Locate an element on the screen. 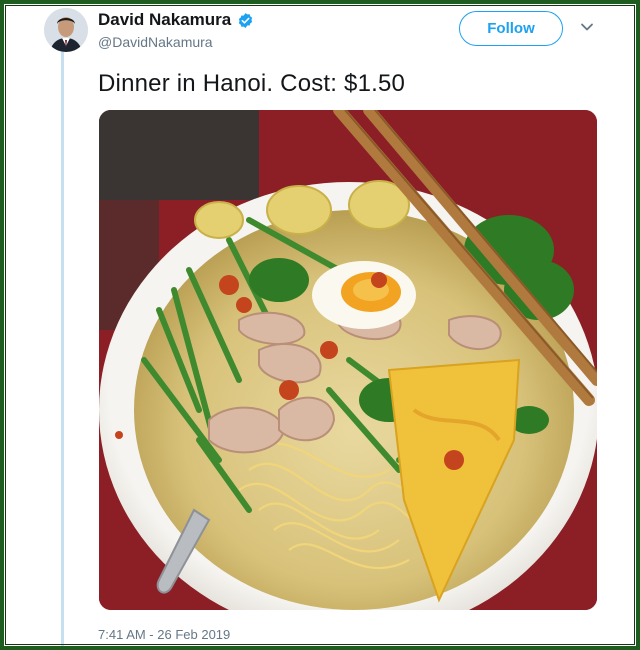 Image resolution: width=640 pixels, height=650 pixels. avatar is located at coordinates (66, 30).